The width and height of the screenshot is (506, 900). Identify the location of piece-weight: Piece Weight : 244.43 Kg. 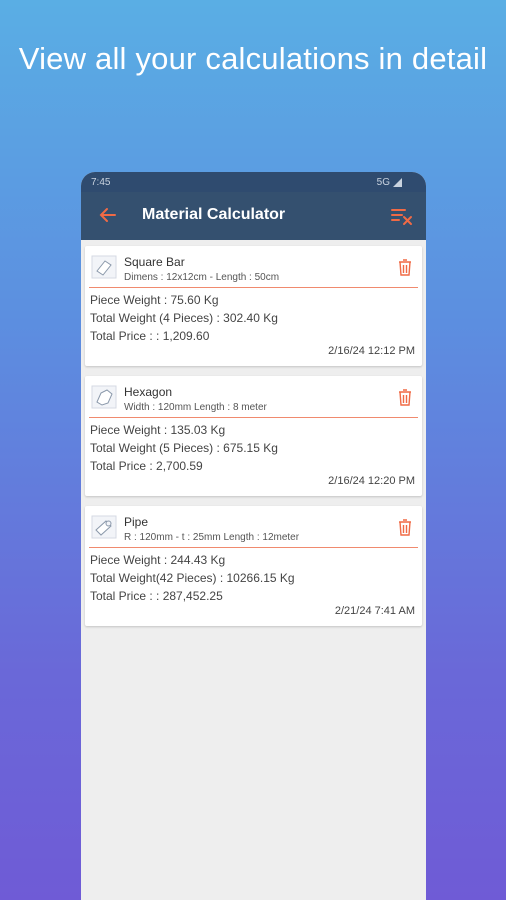
(158, 560).